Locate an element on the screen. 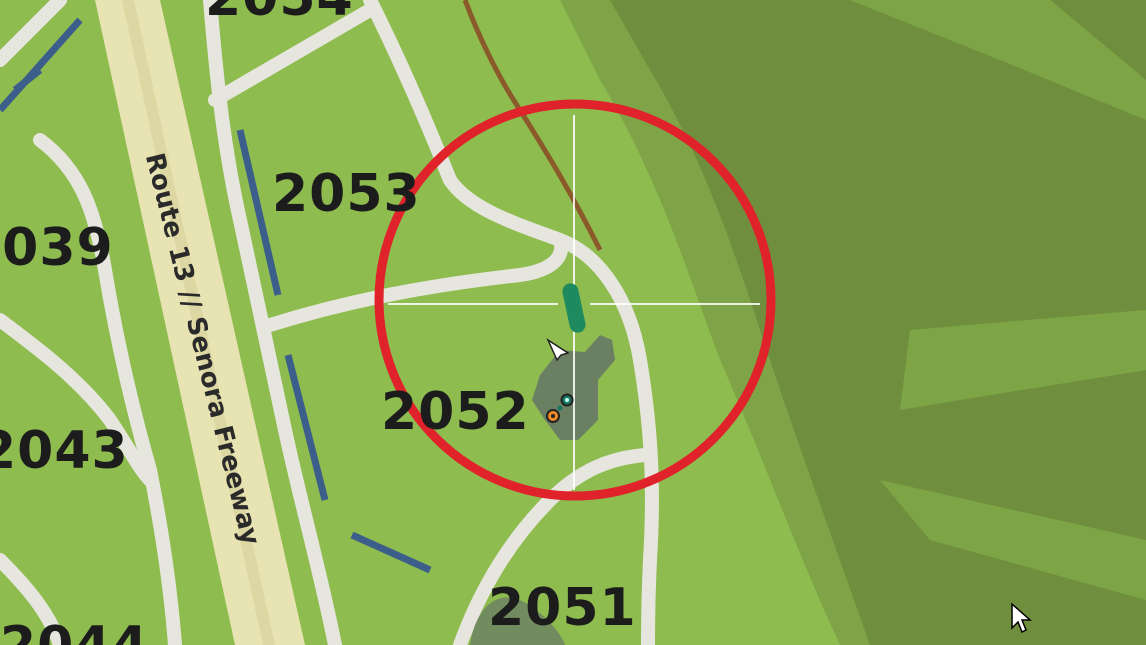  postal-code-2039: 2039 is located at coordinates (57, 248).